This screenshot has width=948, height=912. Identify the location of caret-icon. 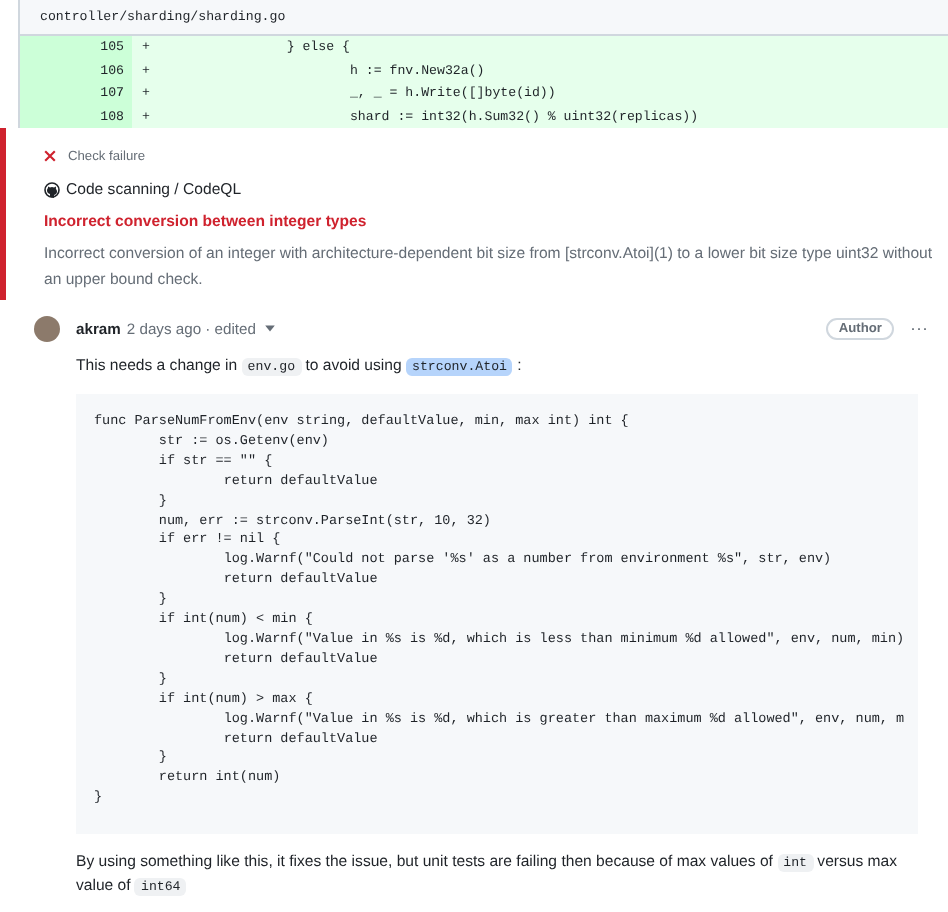
(269, 328).